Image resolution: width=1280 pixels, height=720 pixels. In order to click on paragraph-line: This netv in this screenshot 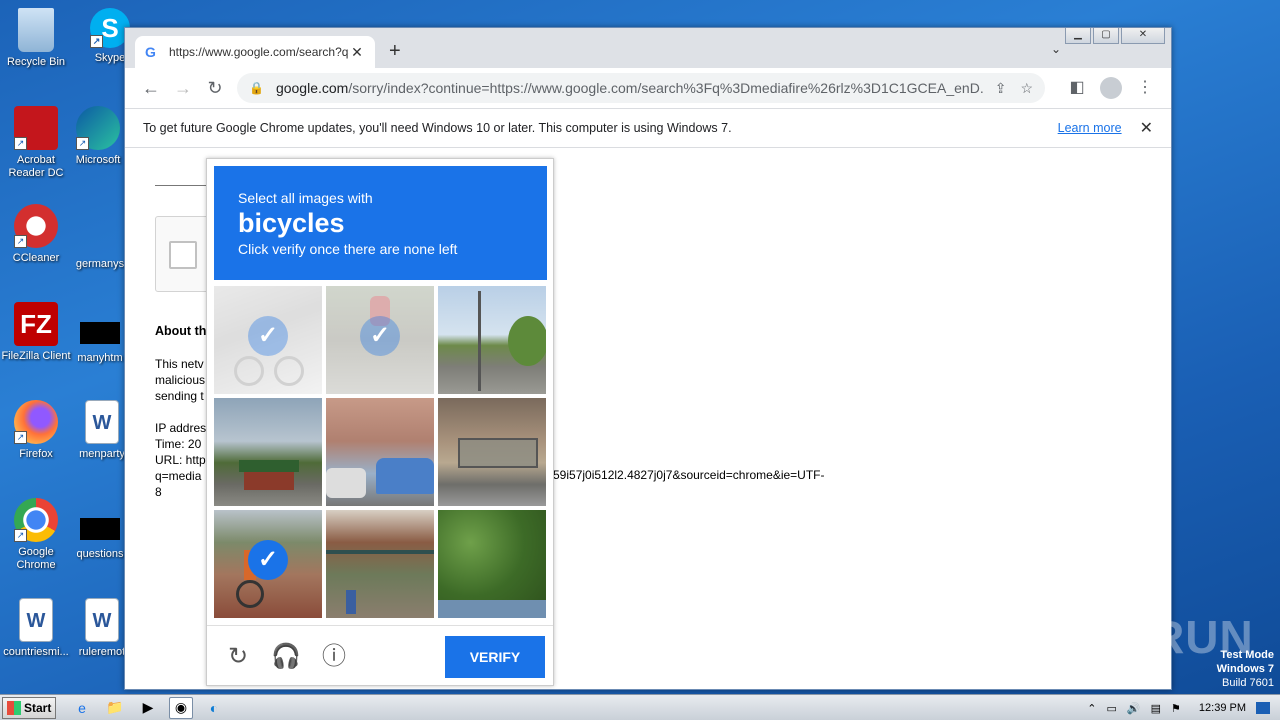, I will do `click(179, 364)`.